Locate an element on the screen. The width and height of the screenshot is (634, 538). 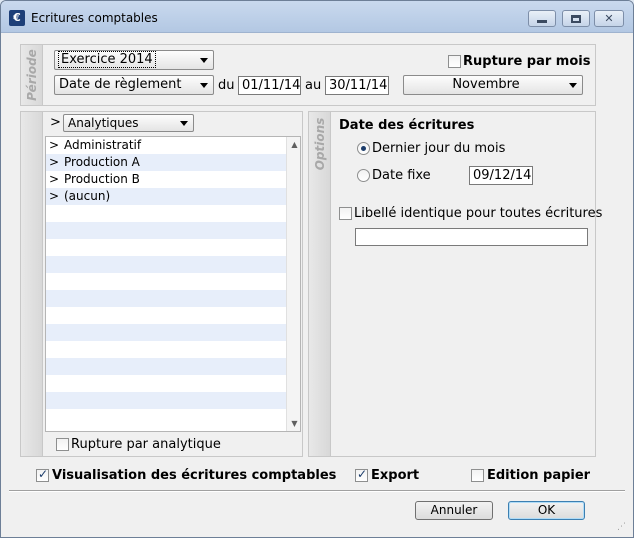
export-checkbox is located at coordinates (361, 474).